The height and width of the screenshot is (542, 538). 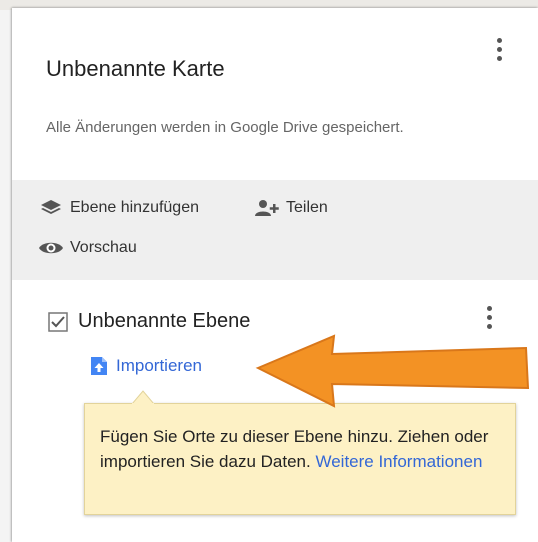 I want to click on map-title: Unbenannte Karte, so click(x=135, y=69).